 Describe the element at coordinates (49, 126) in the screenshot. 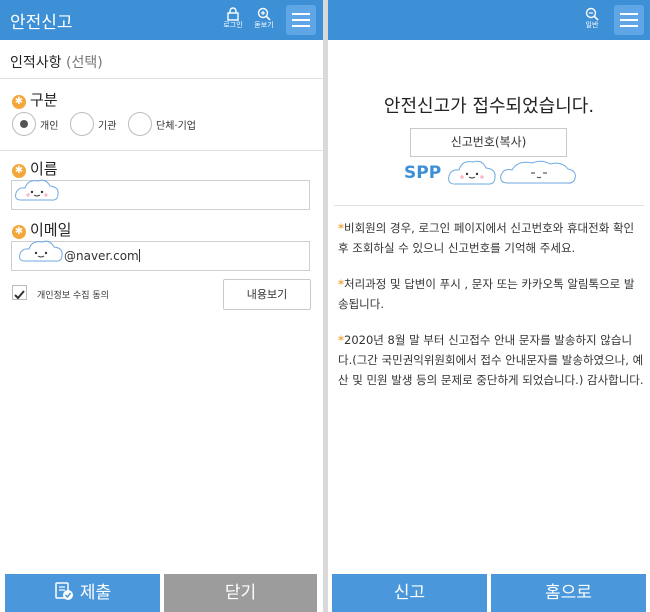

I see `radio-personal-label: 개인` at that location.